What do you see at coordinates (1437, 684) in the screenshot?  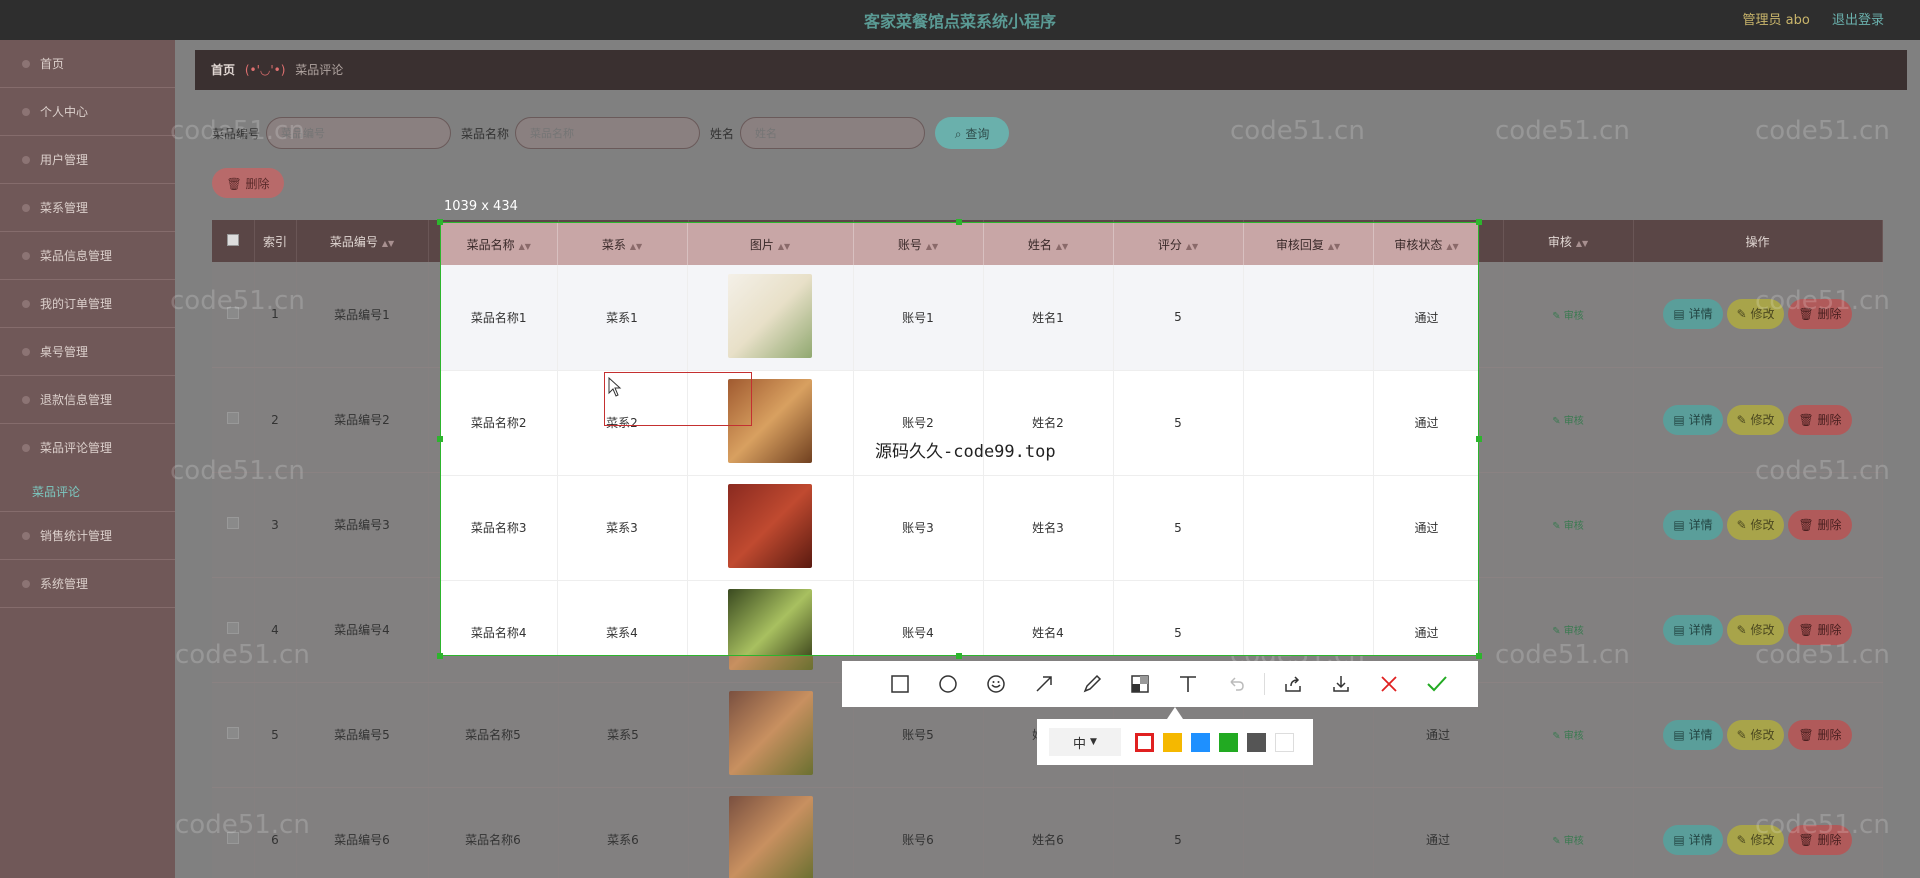 I see `confirm-tool` at bounding box center [1437, 684].